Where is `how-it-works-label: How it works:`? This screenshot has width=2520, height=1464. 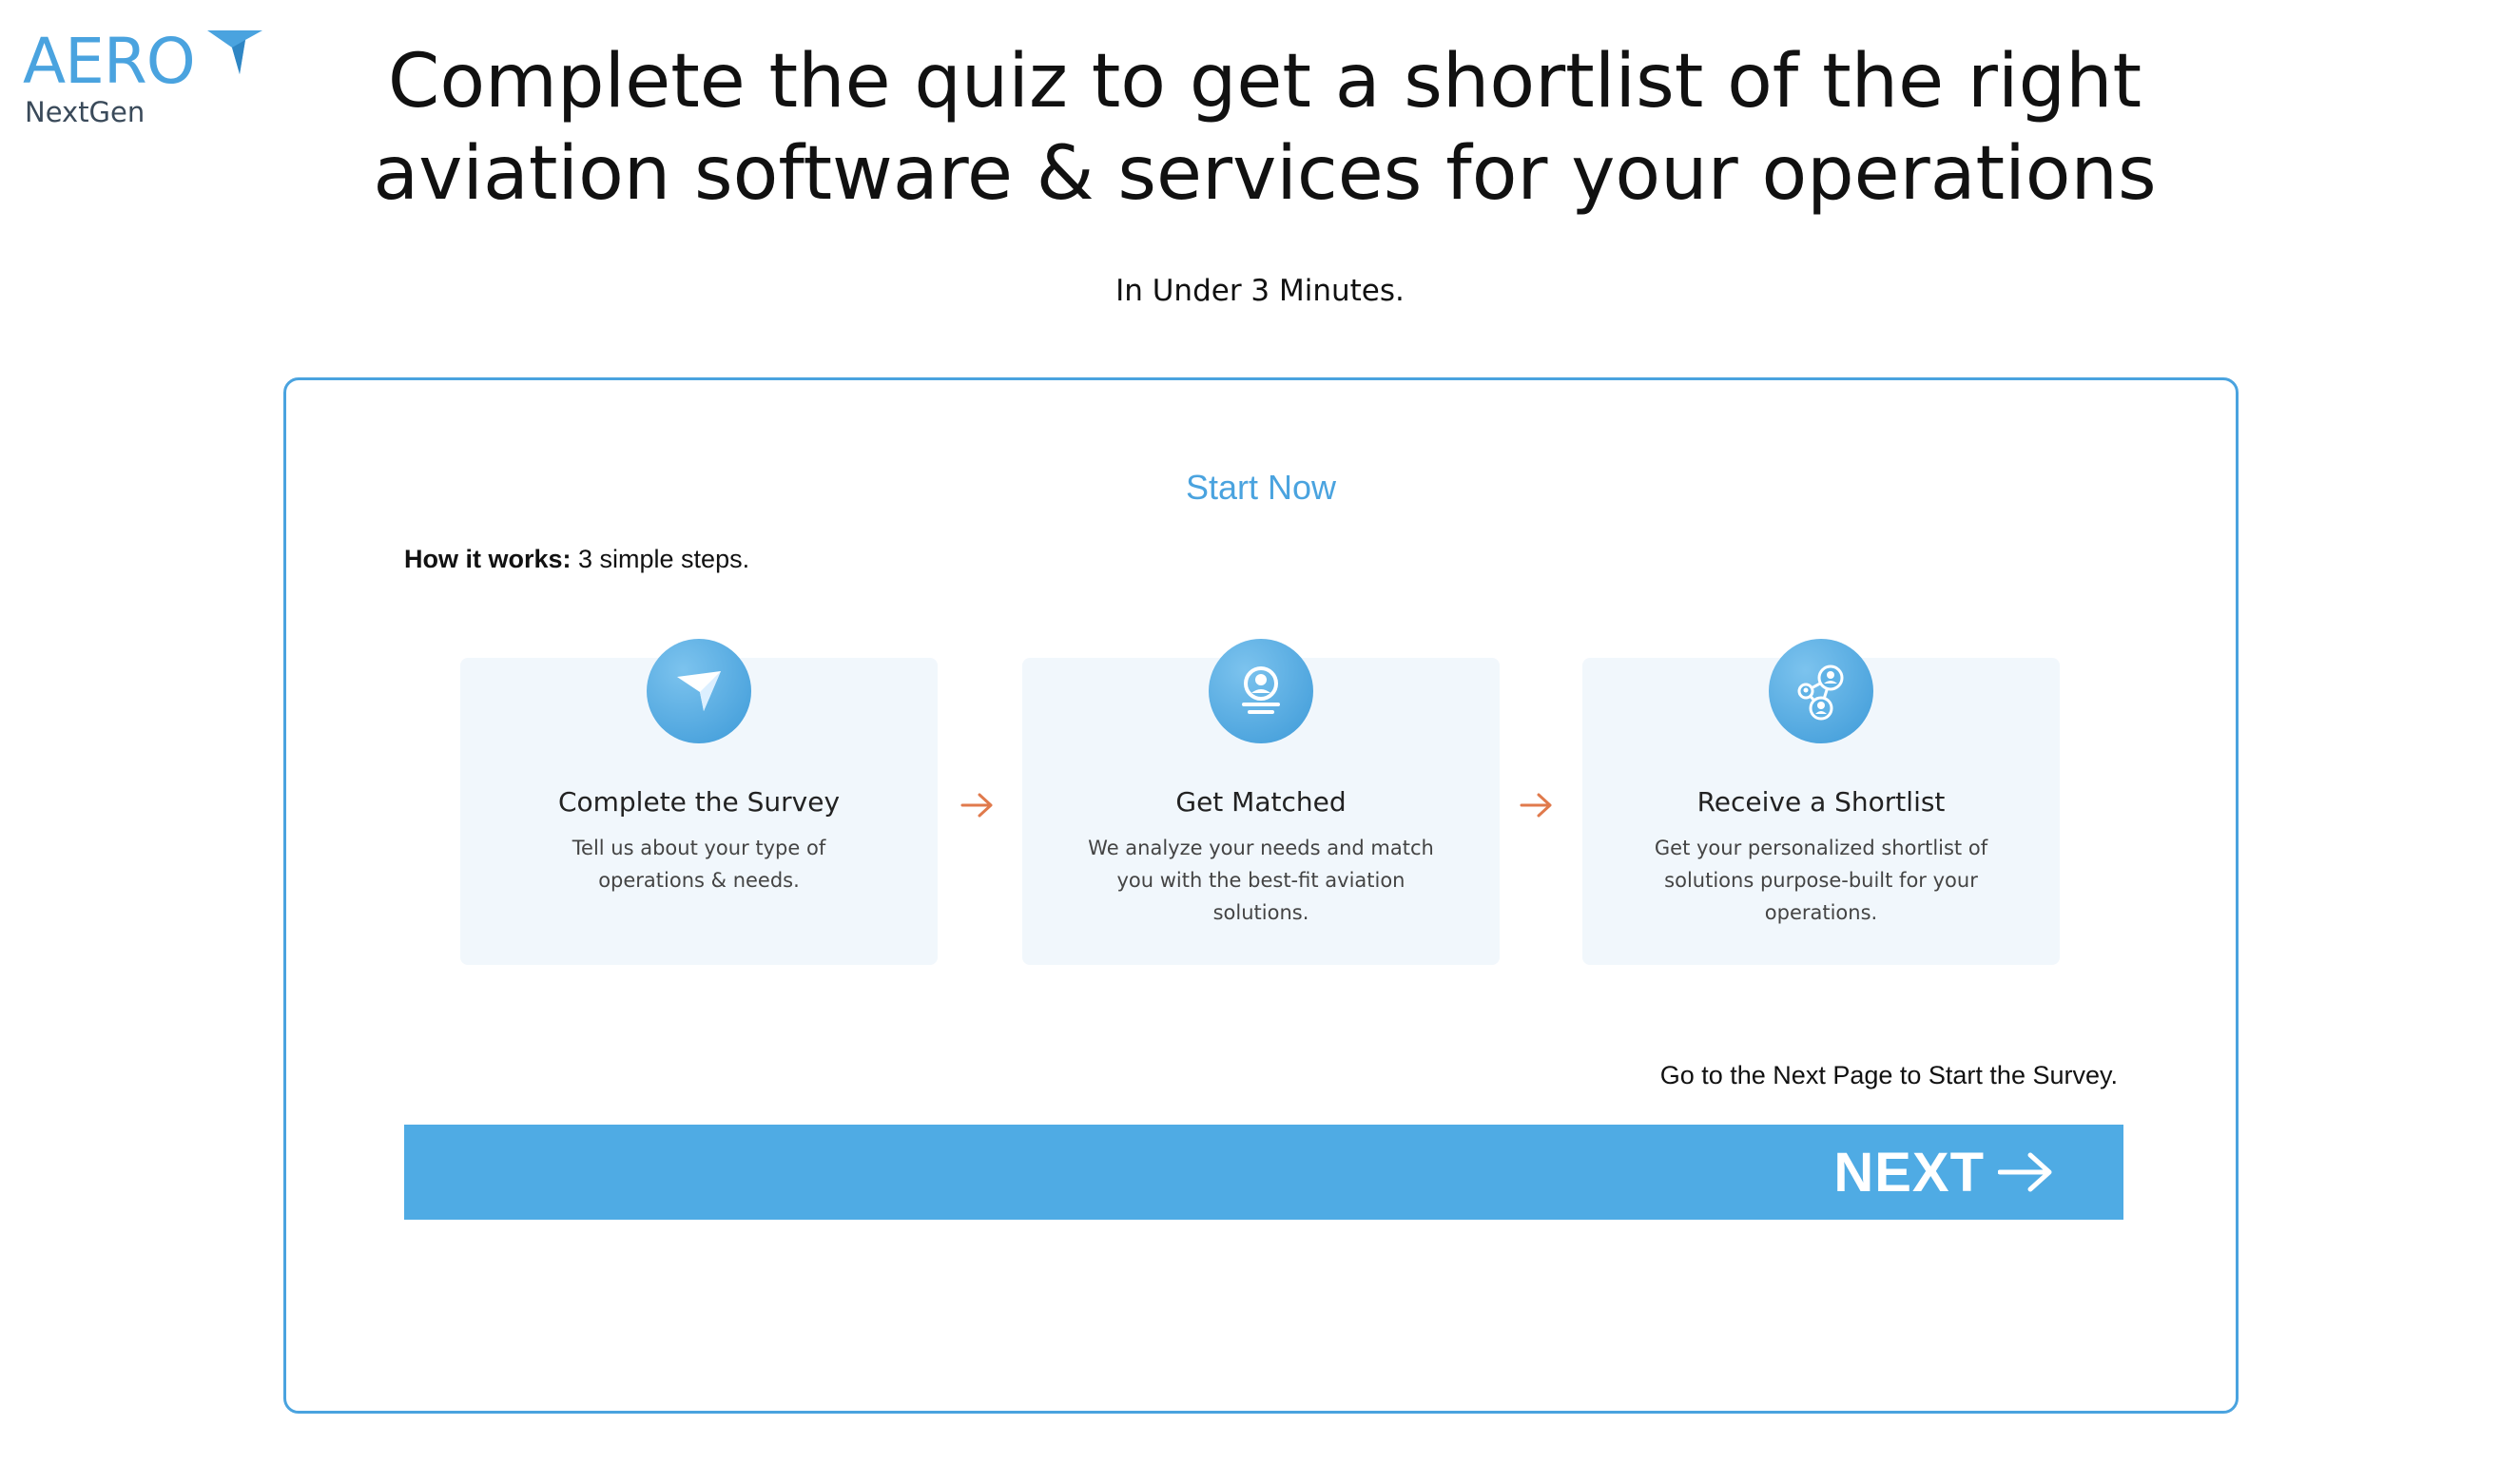 how-it-works-label: How it works: is located at coordinates (488, 559).